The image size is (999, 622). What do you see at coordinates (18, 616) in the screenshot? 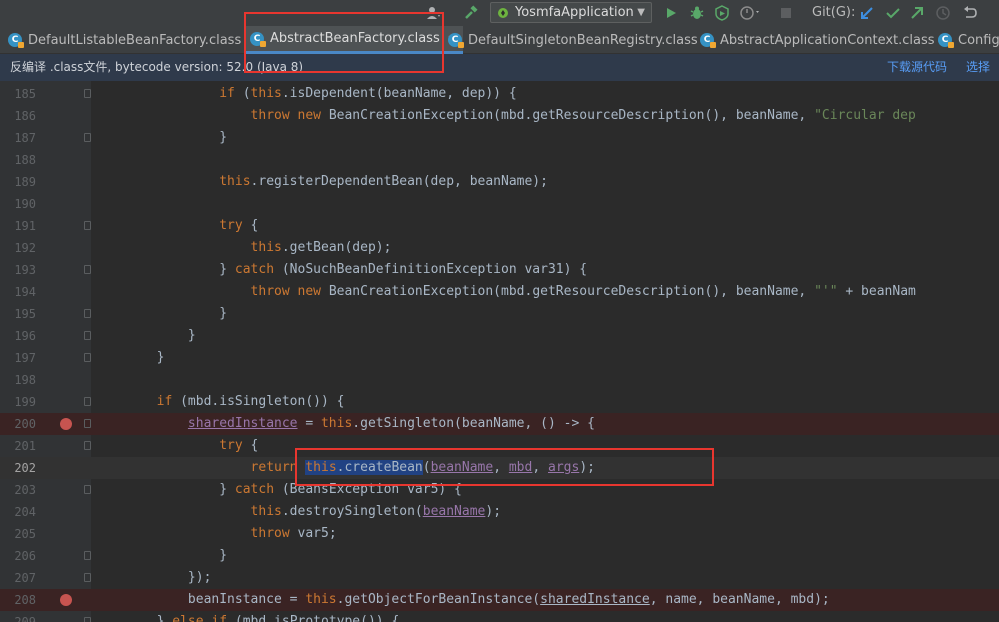
I see `line-number: 209` at bounding box center [18, 616].